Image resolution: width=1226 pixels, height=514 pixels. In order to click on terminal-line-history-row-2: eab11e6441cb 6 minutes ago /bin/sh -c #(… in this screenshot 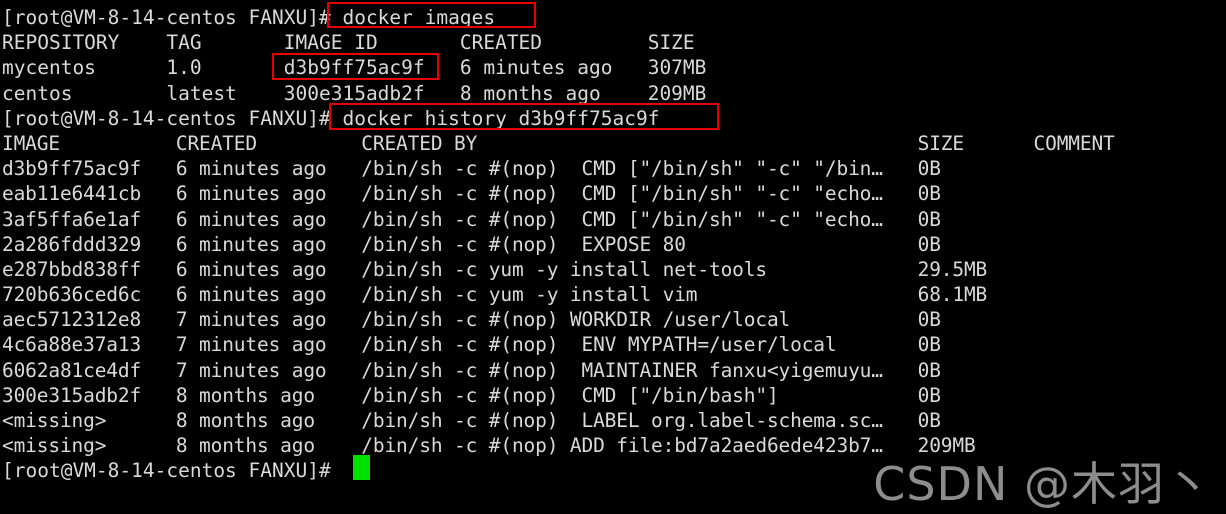, I will do `click(471, 194)`.